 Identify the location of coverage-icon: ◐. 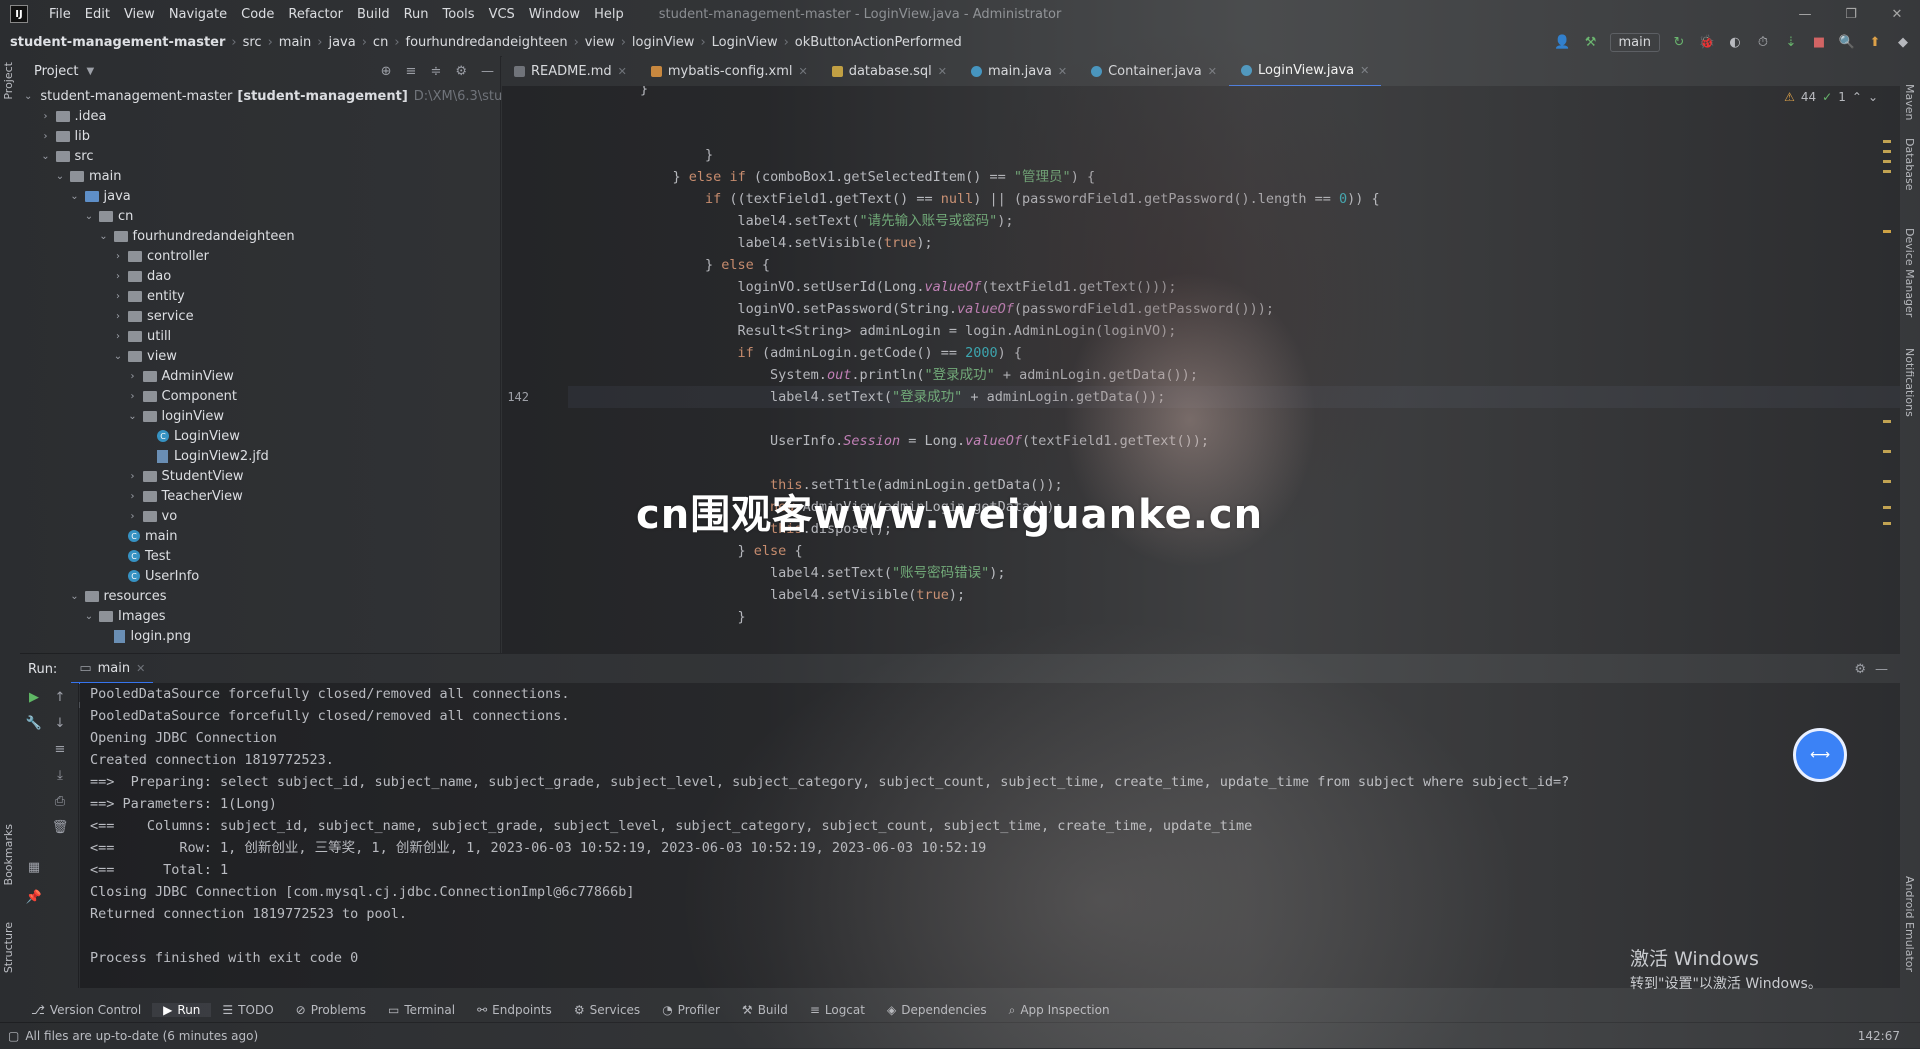
(1735, 42).